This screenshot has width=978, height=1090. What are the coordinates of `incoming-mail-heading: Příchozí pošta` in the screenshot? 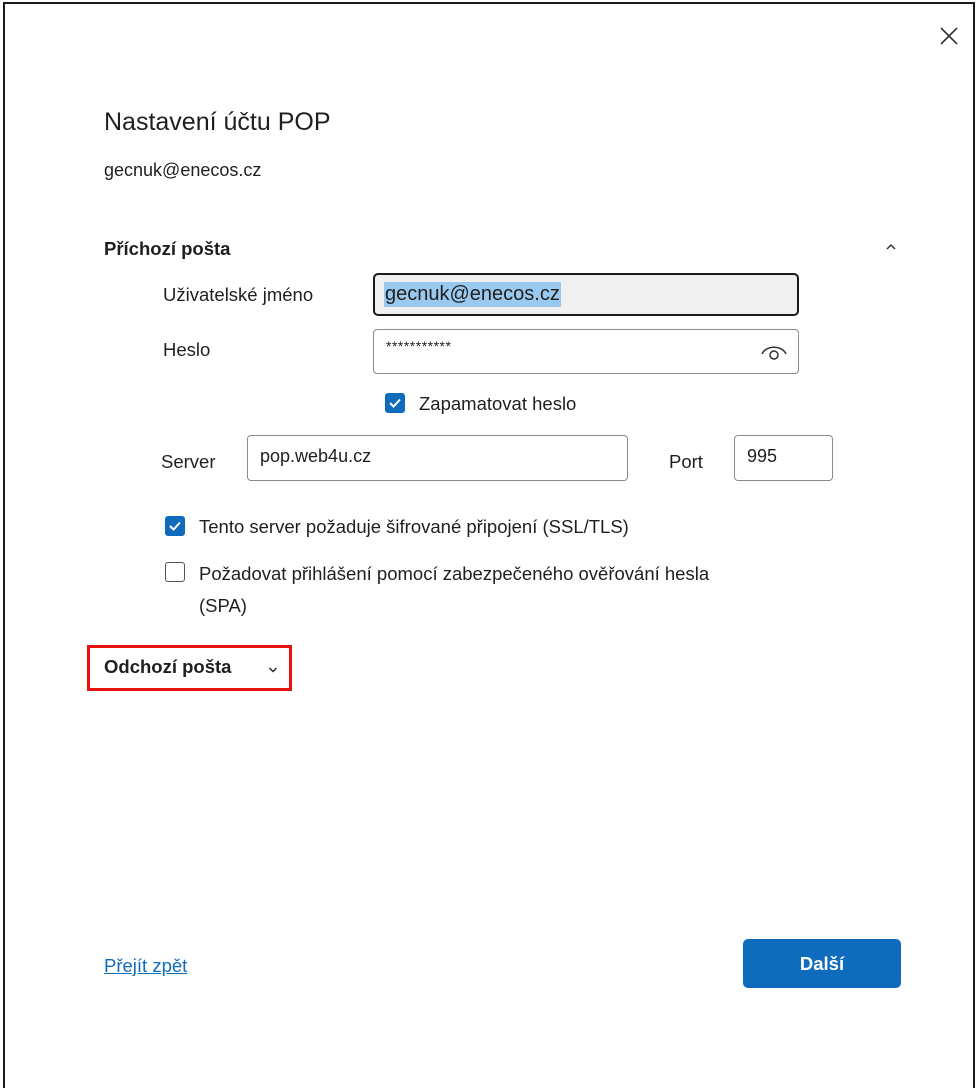 It's located at (167, 248).